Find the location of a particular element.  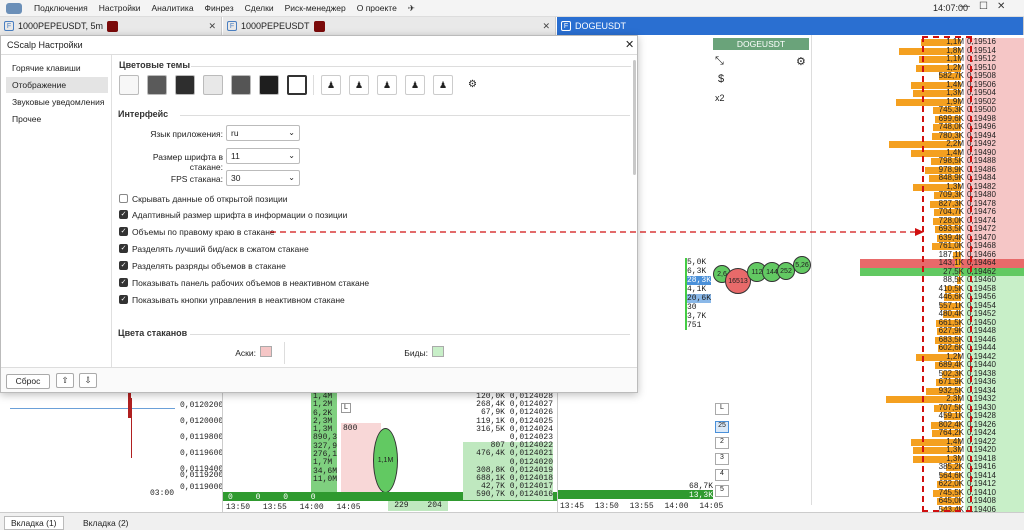

fps-value: 30 is located at coordinates (236, 178).